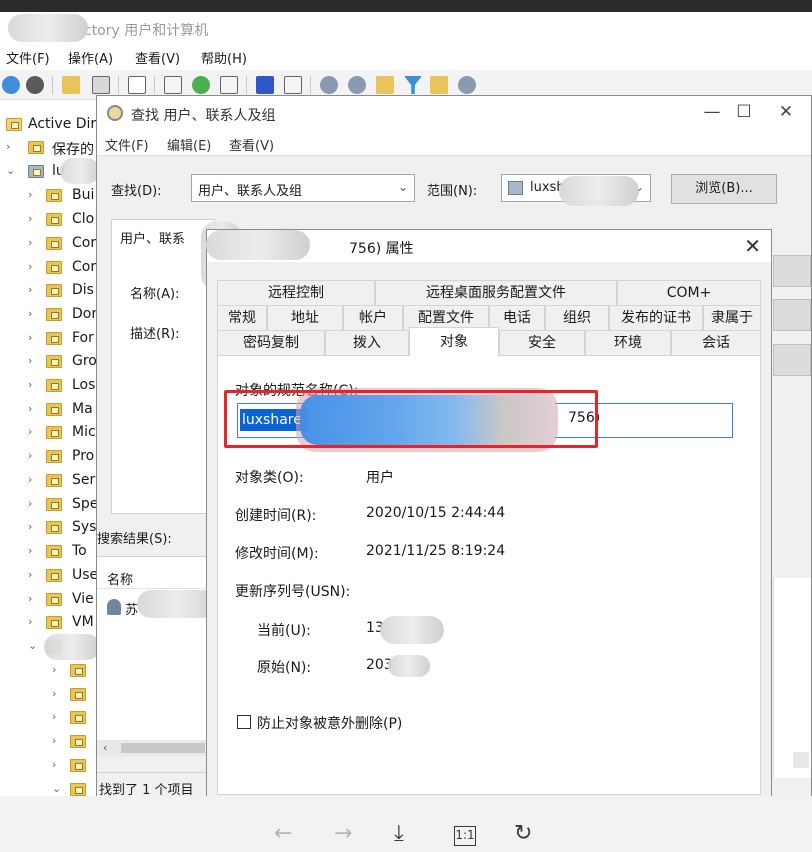  What do you see at coordinates (792, 678) in the screenshot?
I see `results-right-area` at bounding box center [792, 678].